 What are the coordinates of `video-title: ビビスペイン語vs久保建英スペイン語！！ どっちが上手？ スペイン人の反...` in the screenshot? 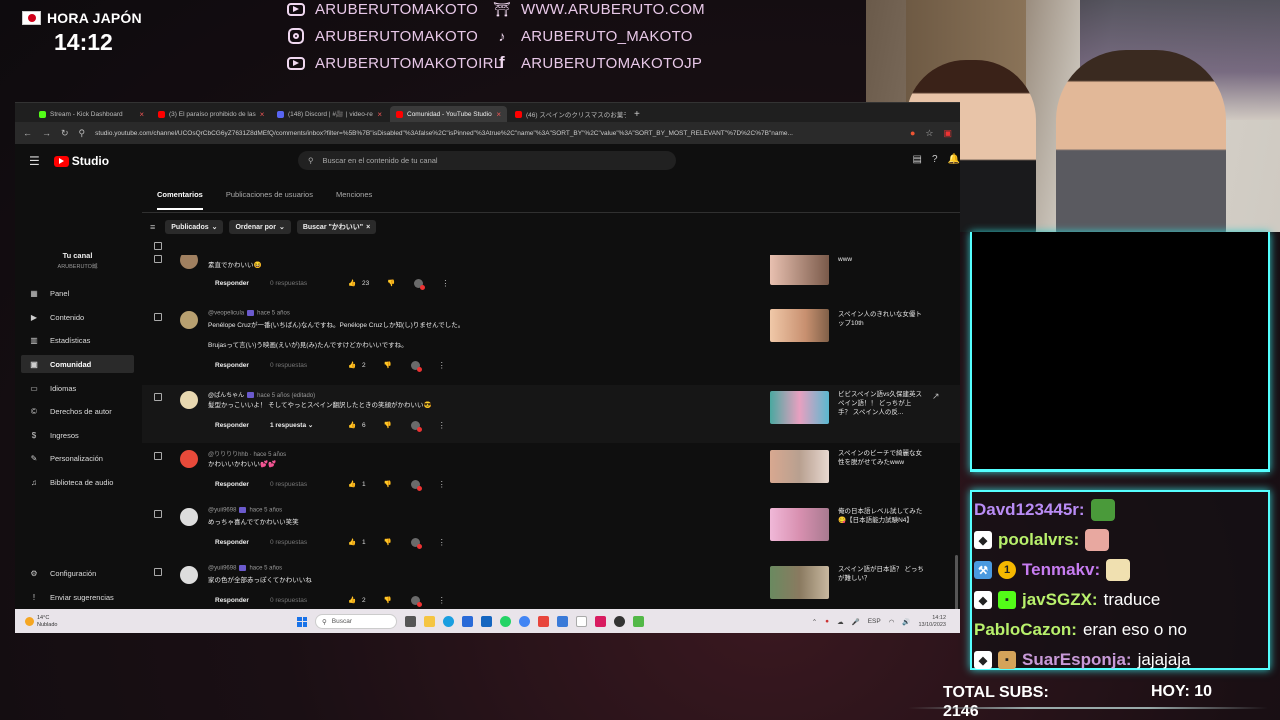 It's located at (881, 403).